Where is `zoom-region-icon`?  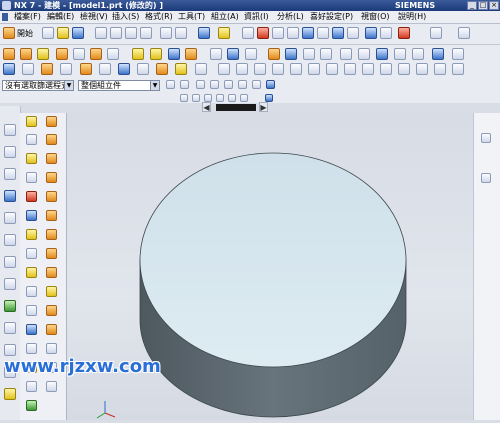
zoom-region-icon is located at coordinates (263, 33).